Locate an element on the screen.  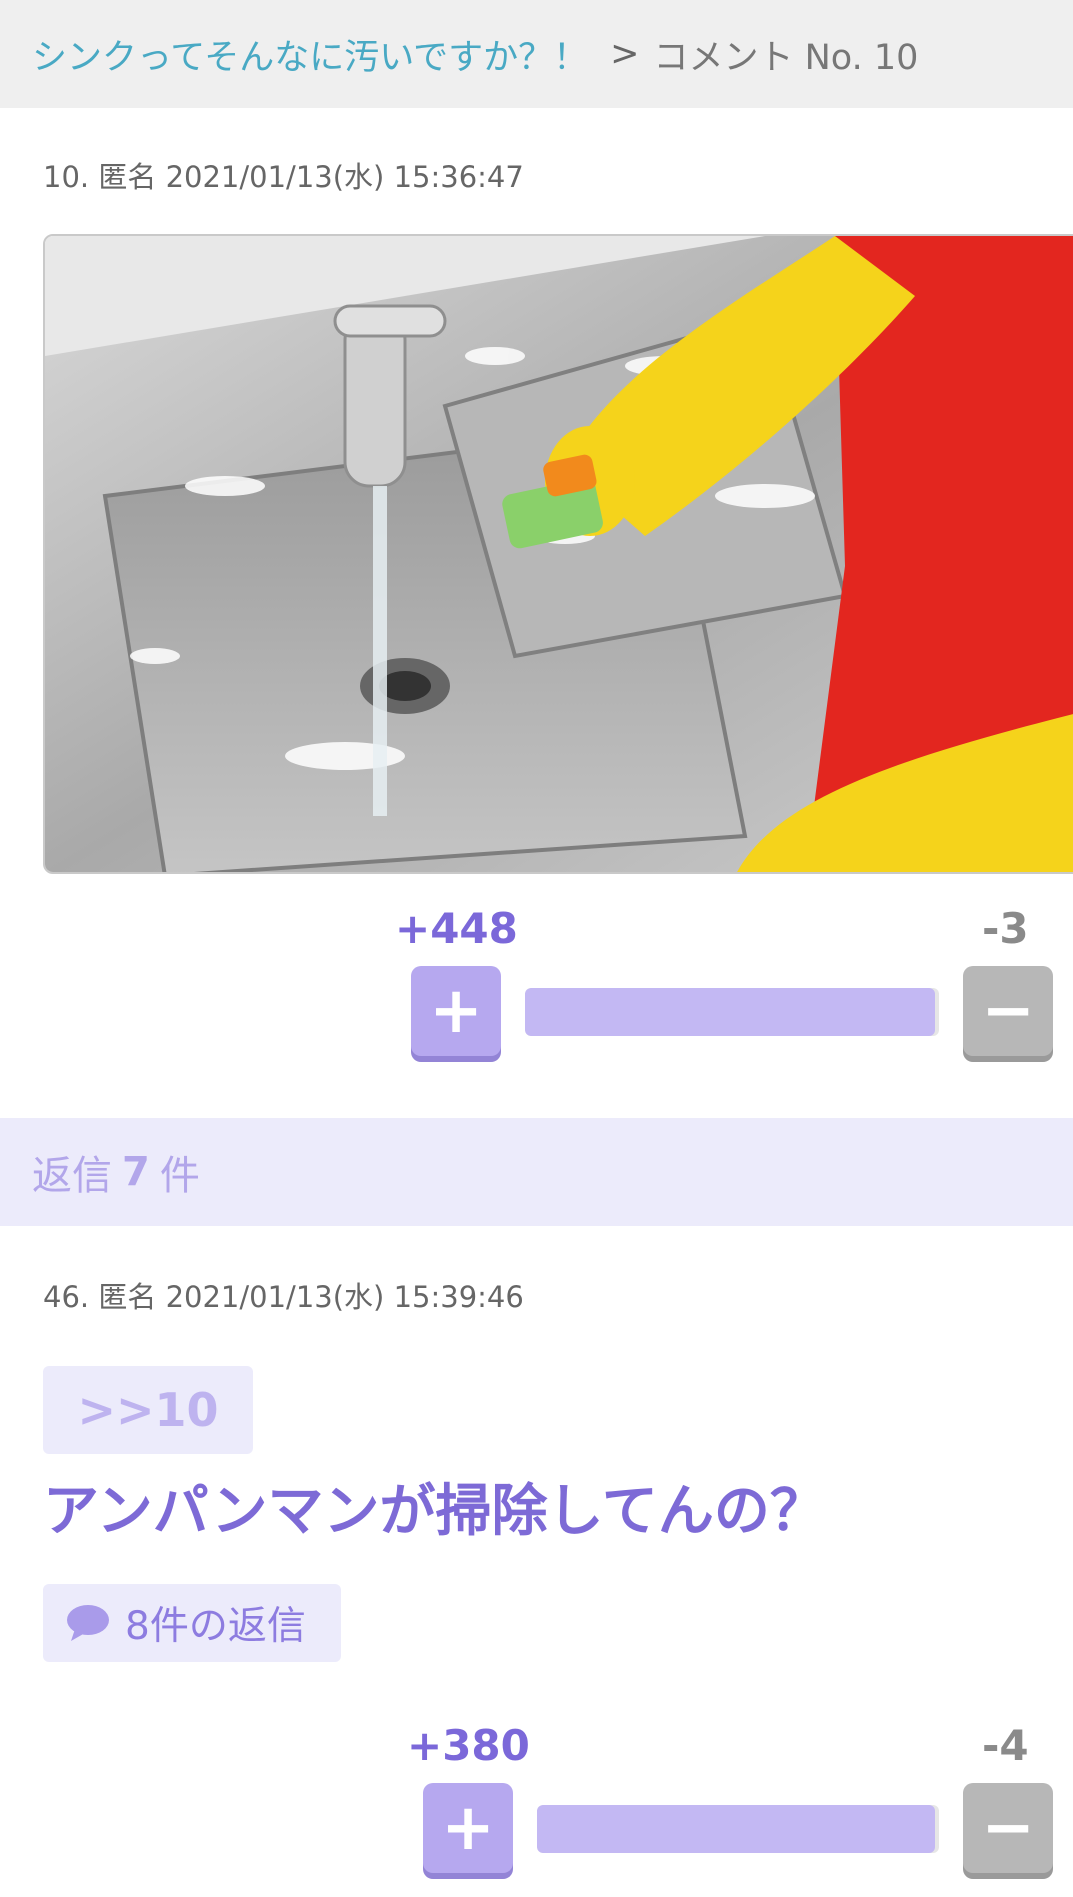
breadcrumb-topic-link: シンクってそんなに汚いですか？！ is located at coordinates (310, 54).